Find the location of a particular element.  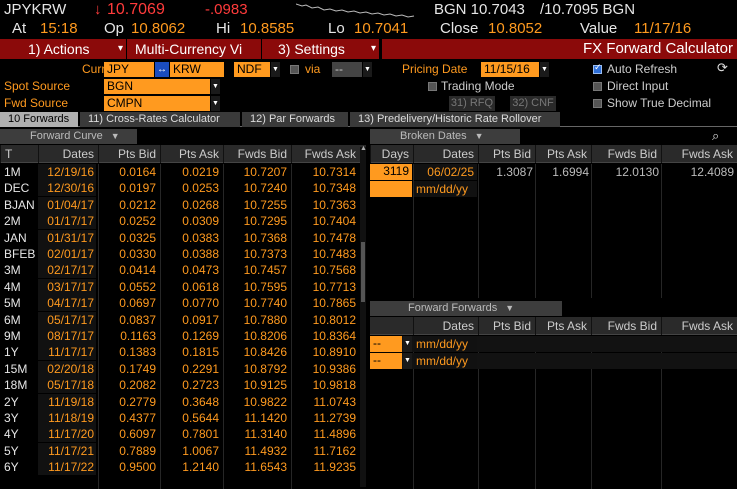

table-row: 5M 04/17/17 0.0697 0.0770 10.7740 10.7865 is located at coordinates (182, 303).